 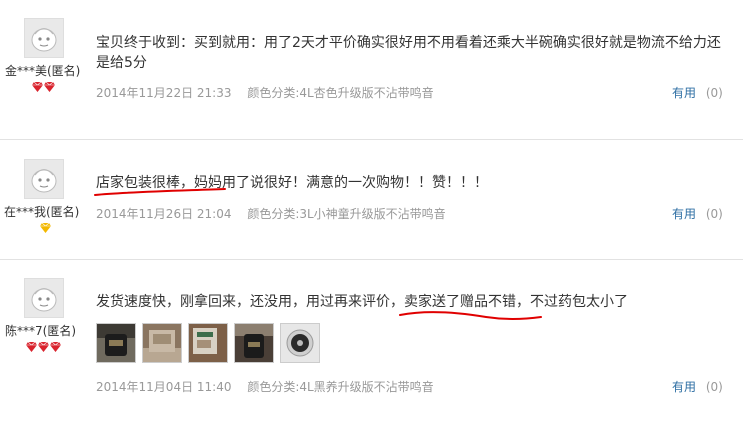 I want to click on review-photos, so click(x=208, y=343).